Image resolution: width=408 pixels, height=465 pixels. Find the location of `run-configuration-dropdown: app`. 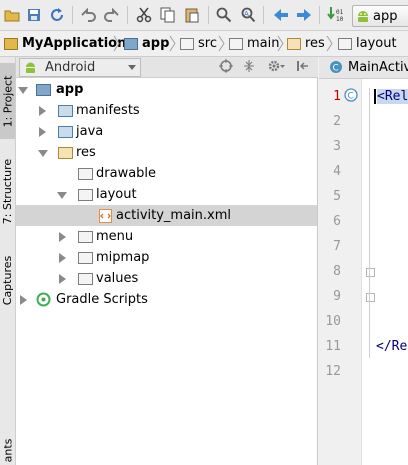

run-configuration-dropdown: app is located at coordinates (380, 16).